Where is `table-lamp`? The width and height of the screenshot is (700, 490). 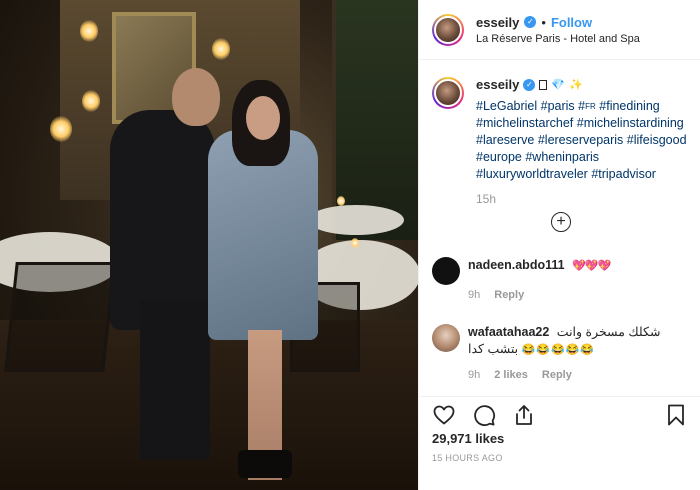
table-lamp is located at coordinates (61, 129).